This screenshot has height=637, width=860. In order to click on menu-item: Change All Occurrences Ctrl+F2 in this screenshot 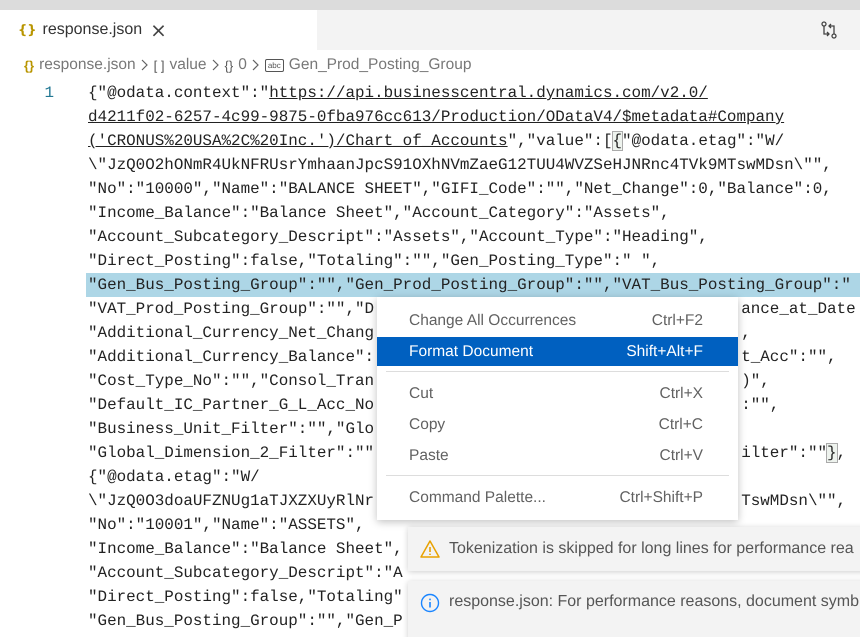, I will do `click(557, 320)`.